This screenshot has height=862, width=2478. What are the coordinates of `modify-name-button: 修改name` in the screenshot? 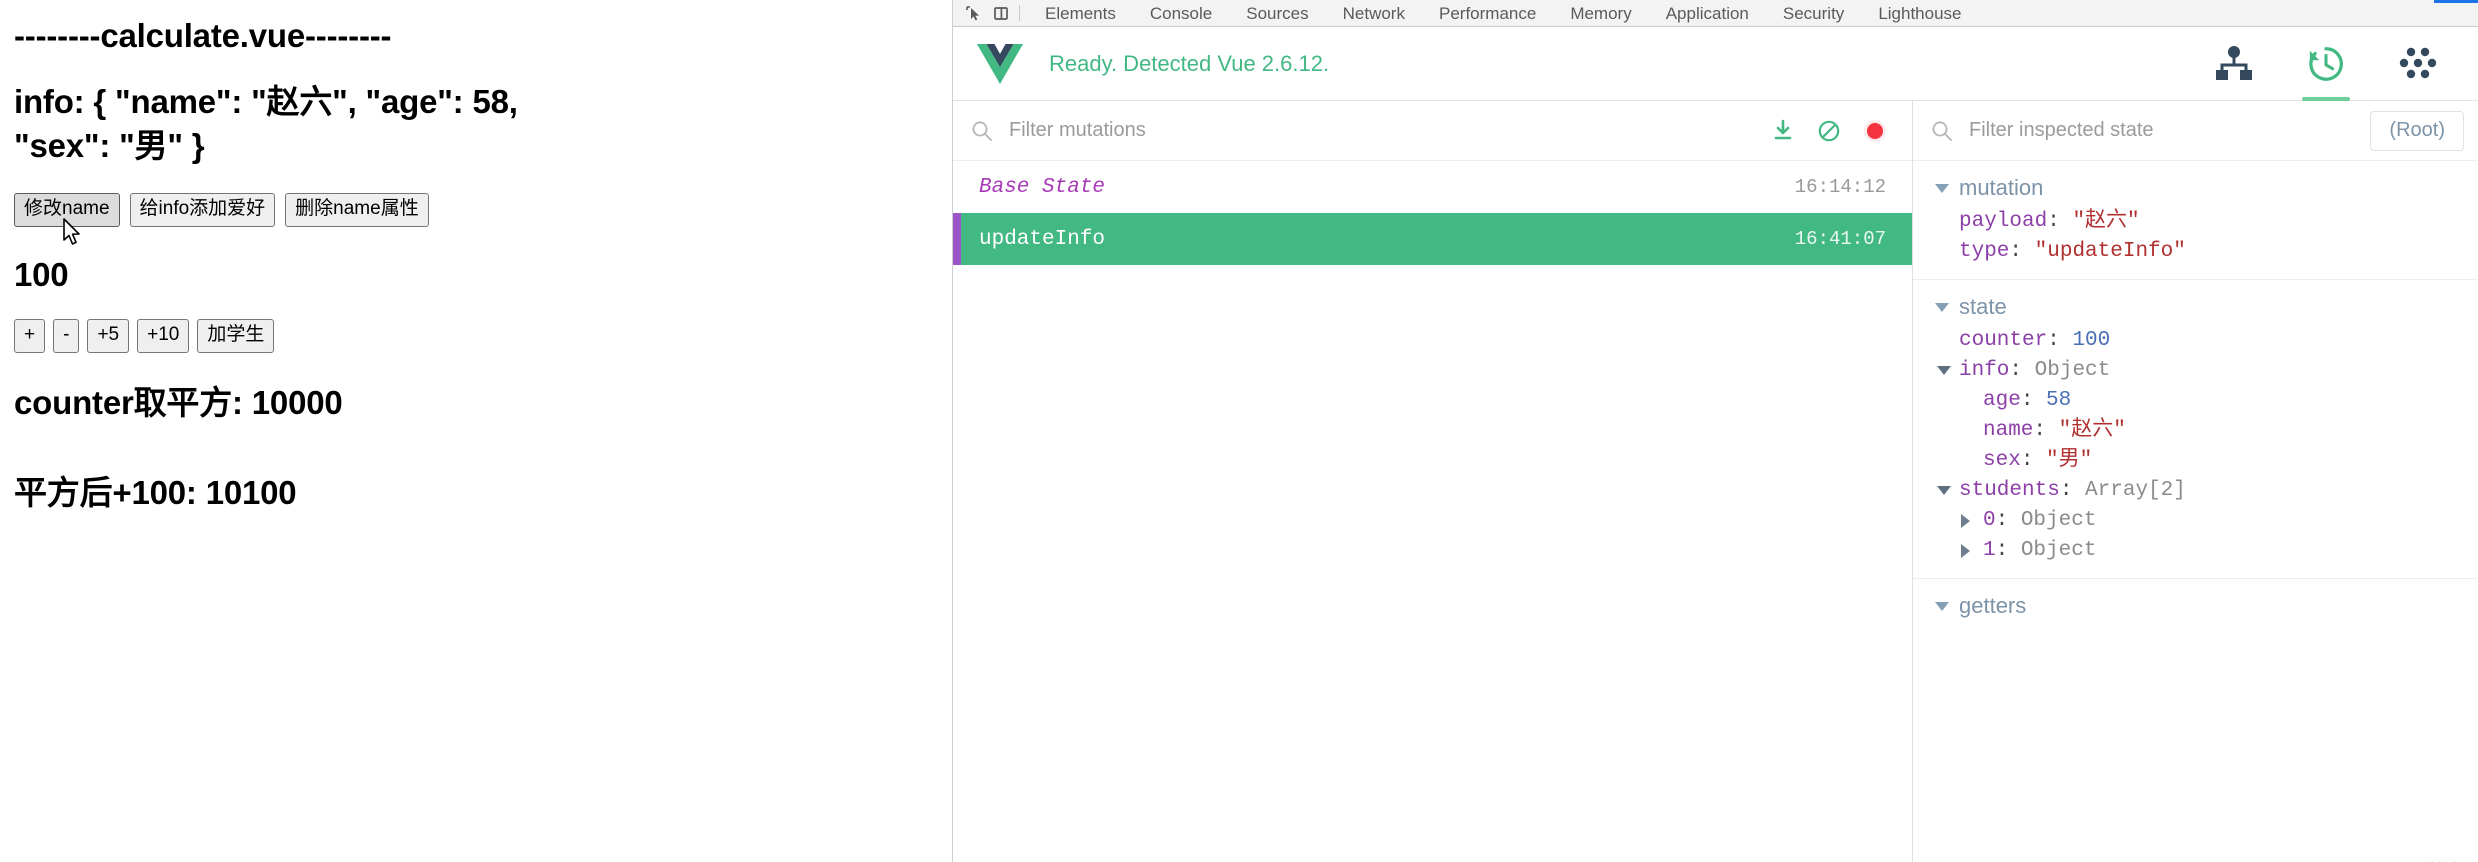 It's located at (67, 209).